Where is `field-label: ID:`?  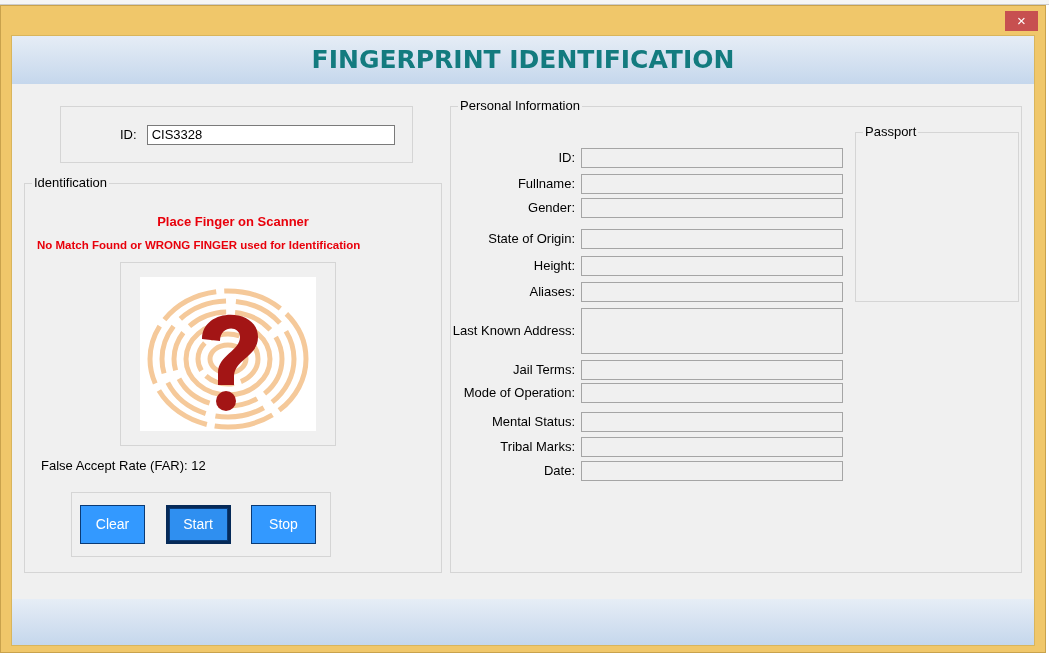 field-label: ID: is located at coordinates (566, 158).